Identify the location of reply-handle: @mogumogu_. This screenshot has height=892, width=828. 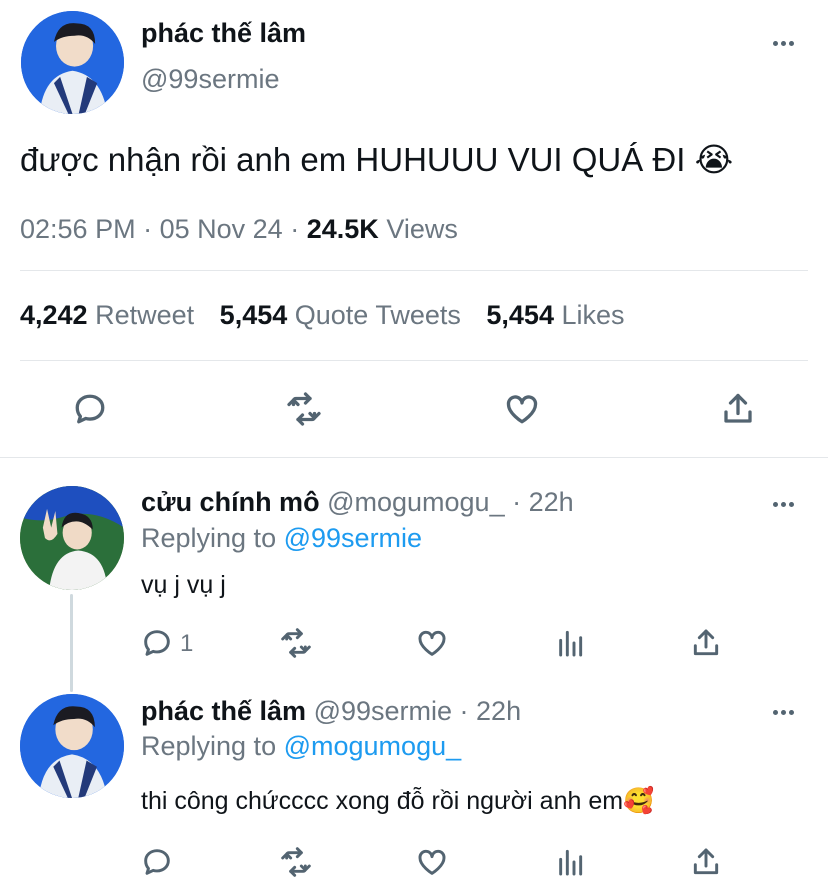
(416, 502).